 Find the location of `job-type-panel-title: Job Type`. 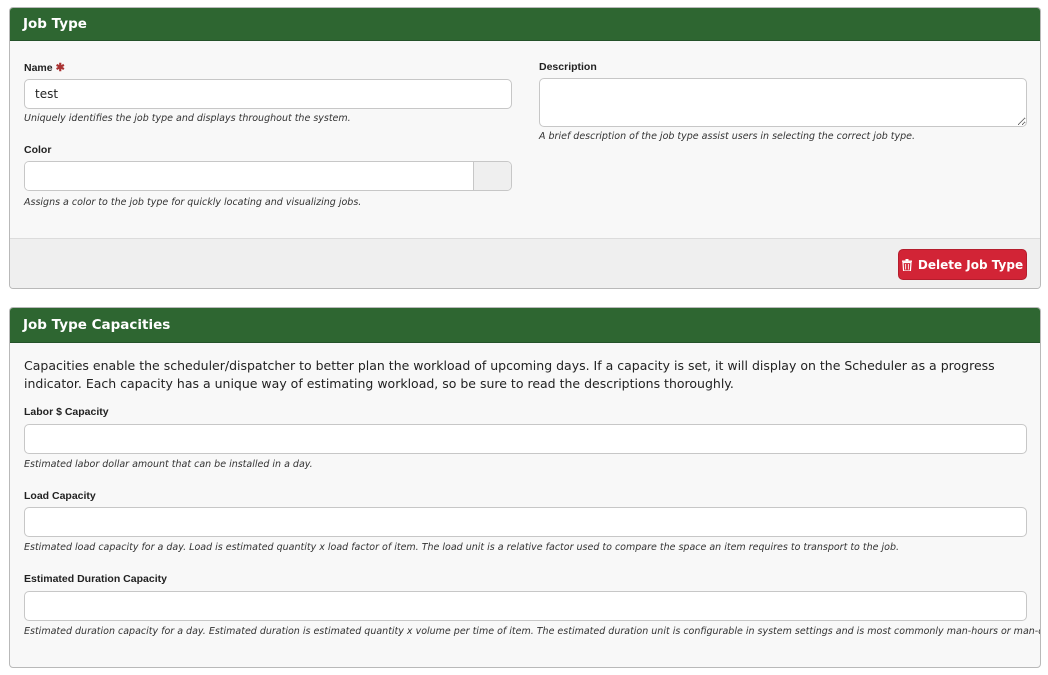

job-type-panel-title: Job Type is located at coordinates (525, 24).